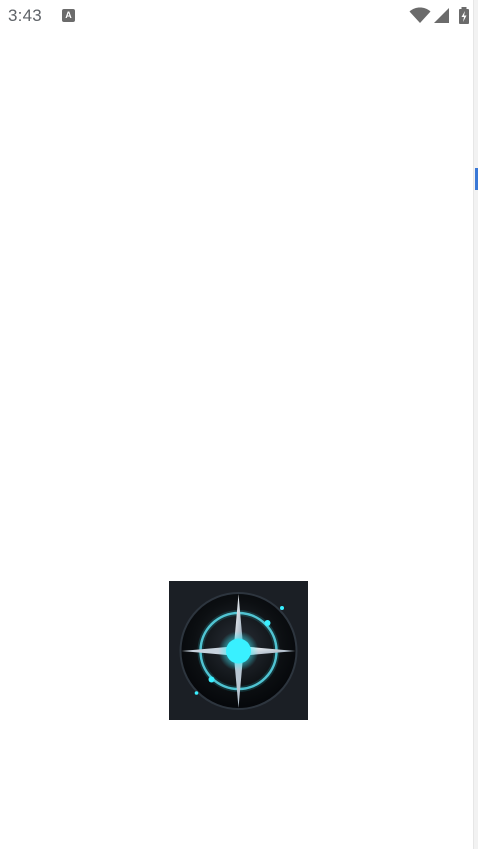 Image resolution: width=478 pixels, height=849 pixels. Describe the element at coordinates (239, 16) in the screenshot. I see `status-bar: 3:43 A` at that location.